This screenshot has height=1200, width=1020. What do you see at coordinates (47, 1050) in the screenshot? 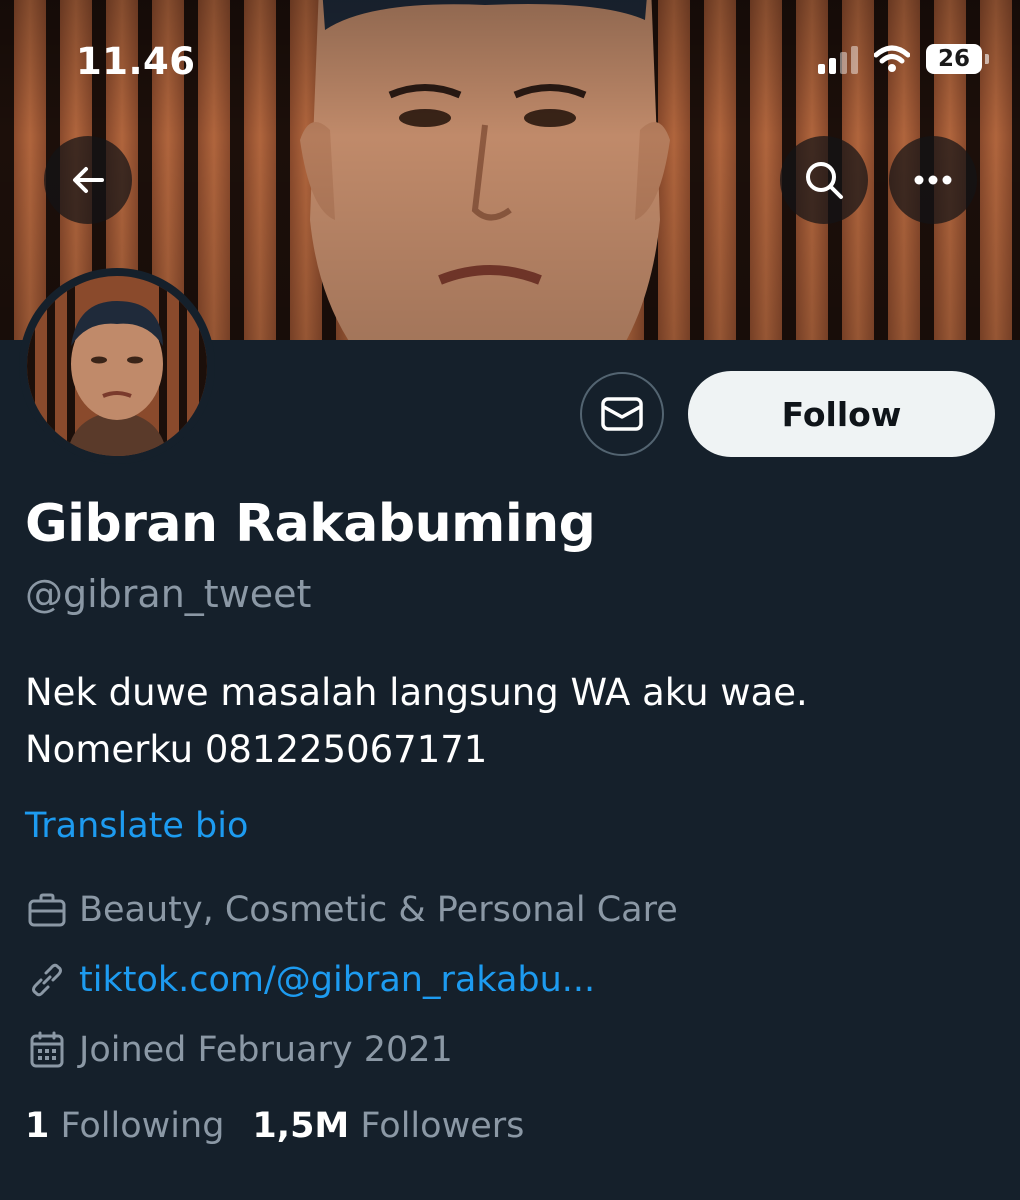
I see `calendar-icon` at bounding box center [47, 1050].